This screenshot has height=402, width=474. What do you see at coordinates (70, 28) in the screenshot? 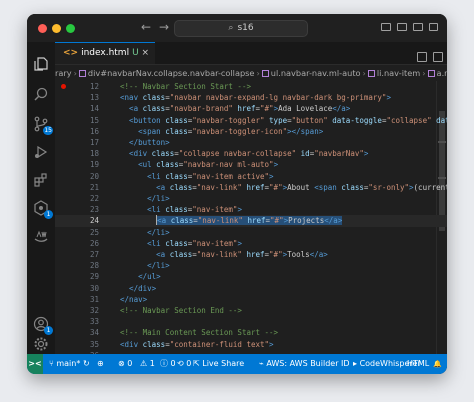
I see `zoom-window-button` at bounding box center [70, 28].